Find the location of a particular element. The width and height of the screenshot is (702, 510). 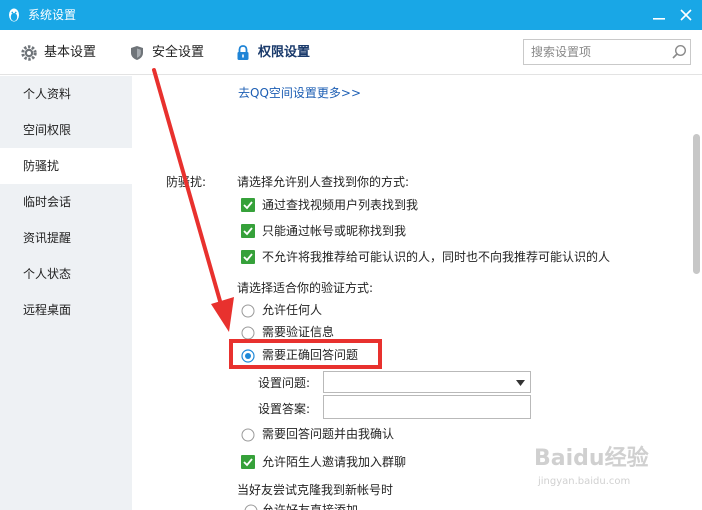

baidu-watermark: Baidu经验 jingyan.baidu.com is located at coordinates (600, 469).